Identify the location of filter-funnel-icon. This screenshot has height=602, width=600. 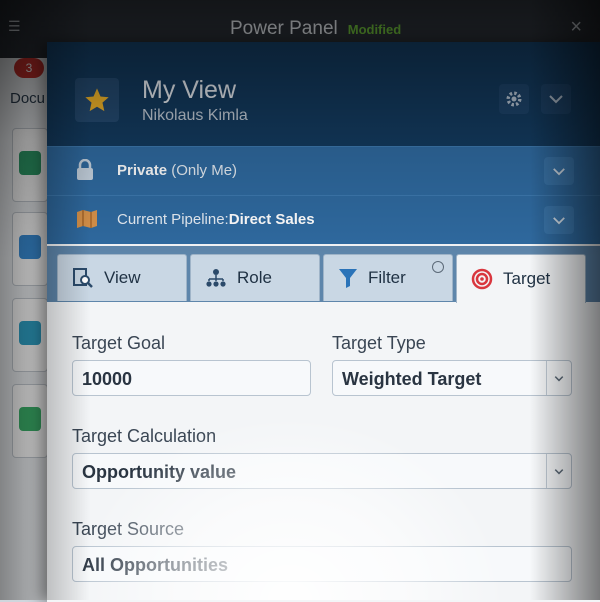
(348, 278).